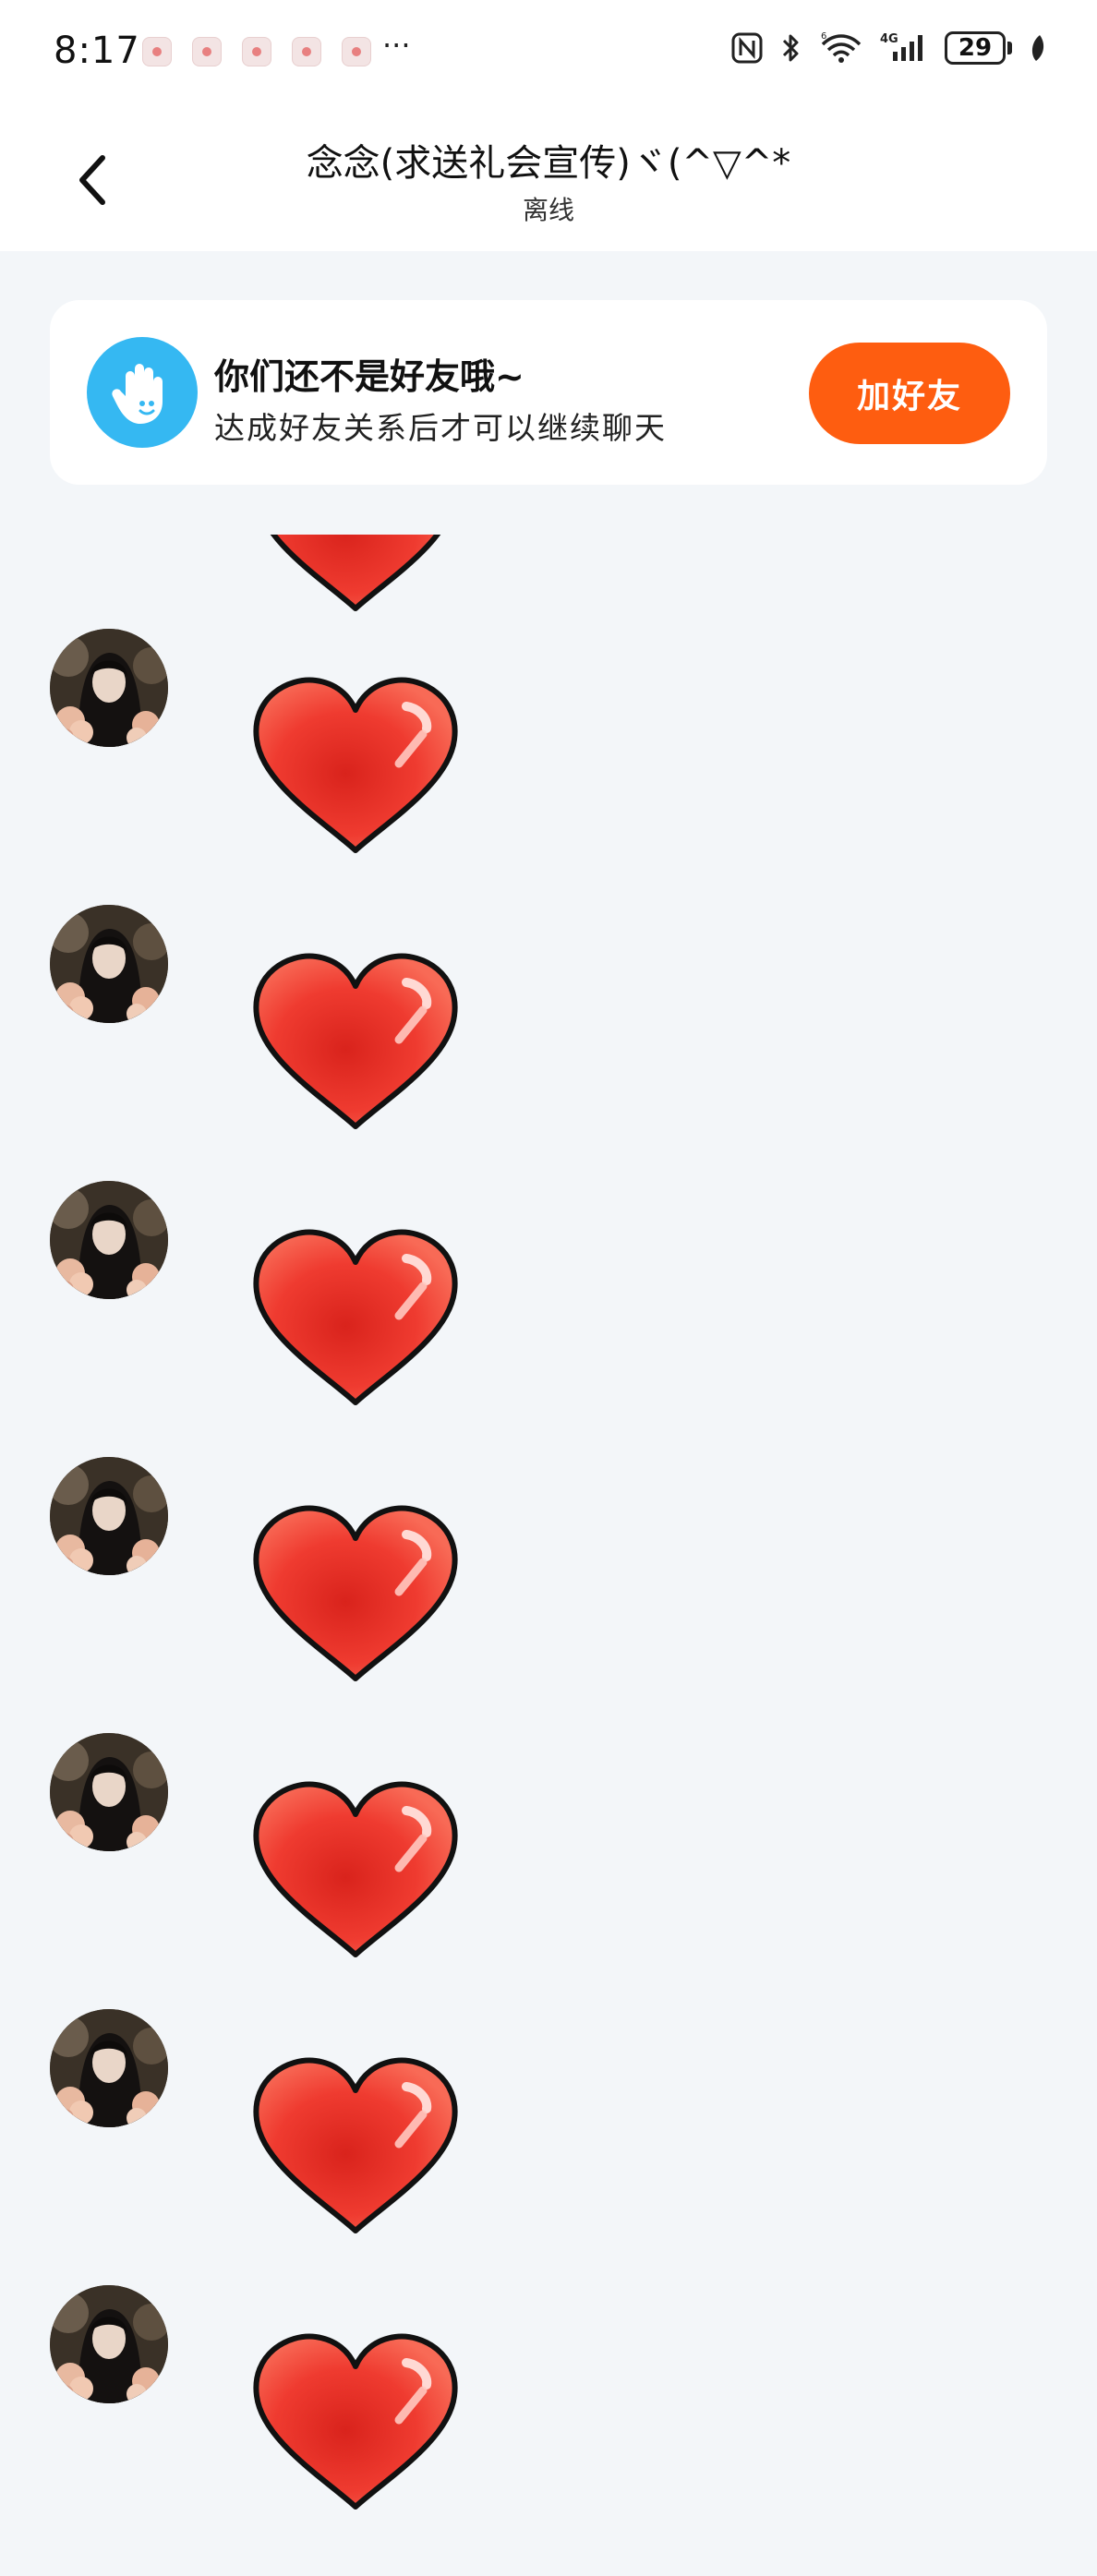  I want to click on system-icons: 6 4G 29, so click(888, 48).